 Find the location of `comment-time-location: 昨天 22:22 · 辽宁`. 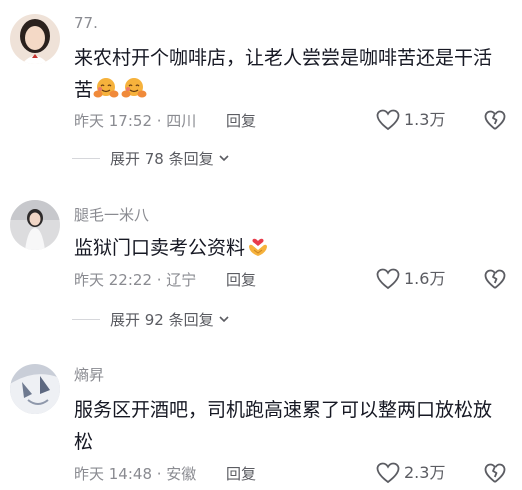

comment-time-location: 昨天 22:22 · 辽宁 is located at coordinates (135, 280).